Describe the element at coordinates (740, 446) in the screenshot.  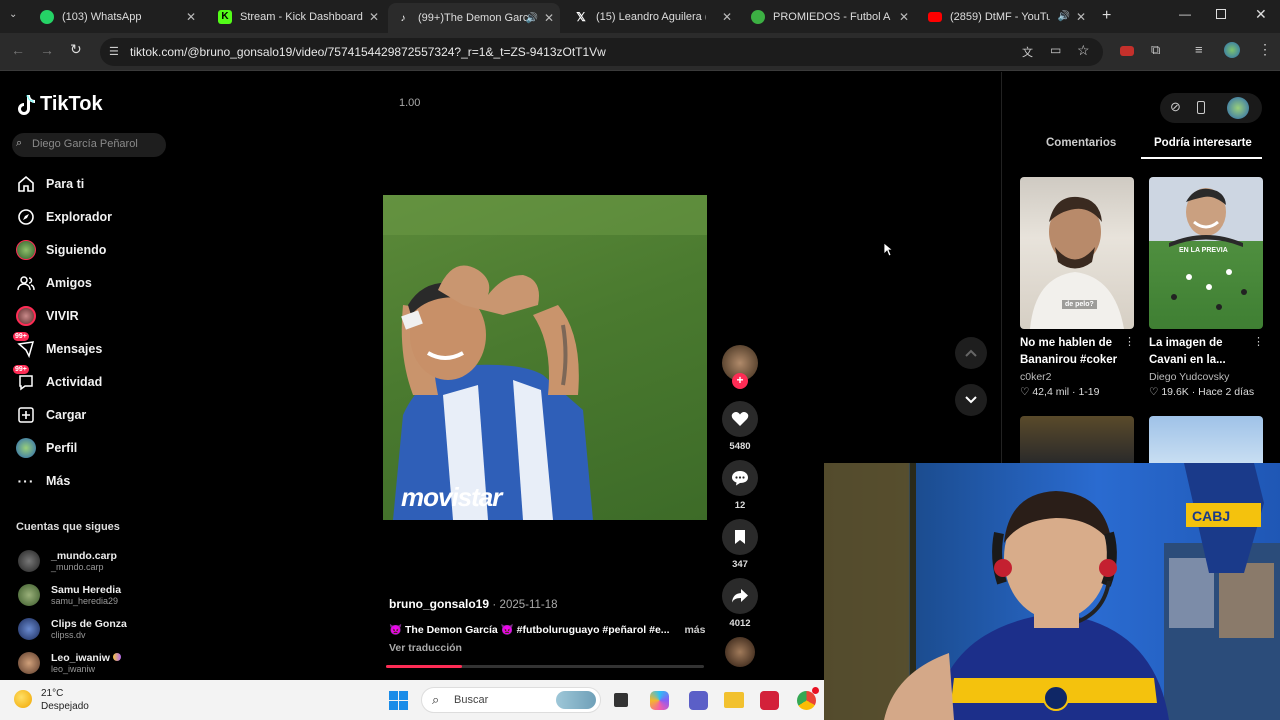
I see `like-count: 5480` at that location.